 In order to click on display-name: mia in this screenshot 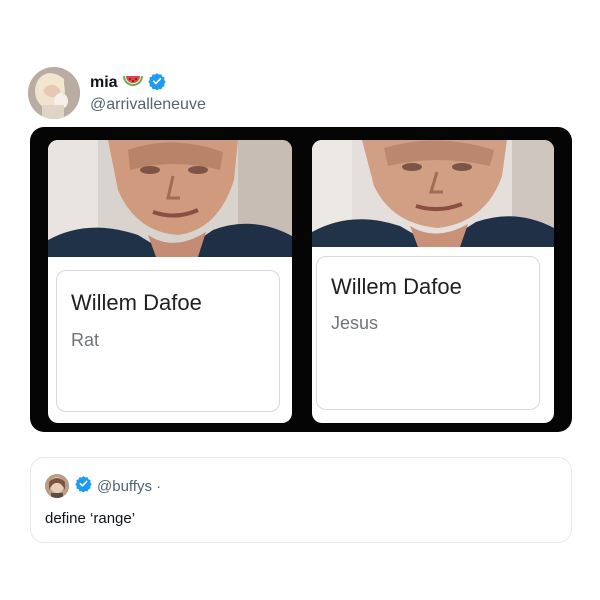, I will do `click(104, 83)`.